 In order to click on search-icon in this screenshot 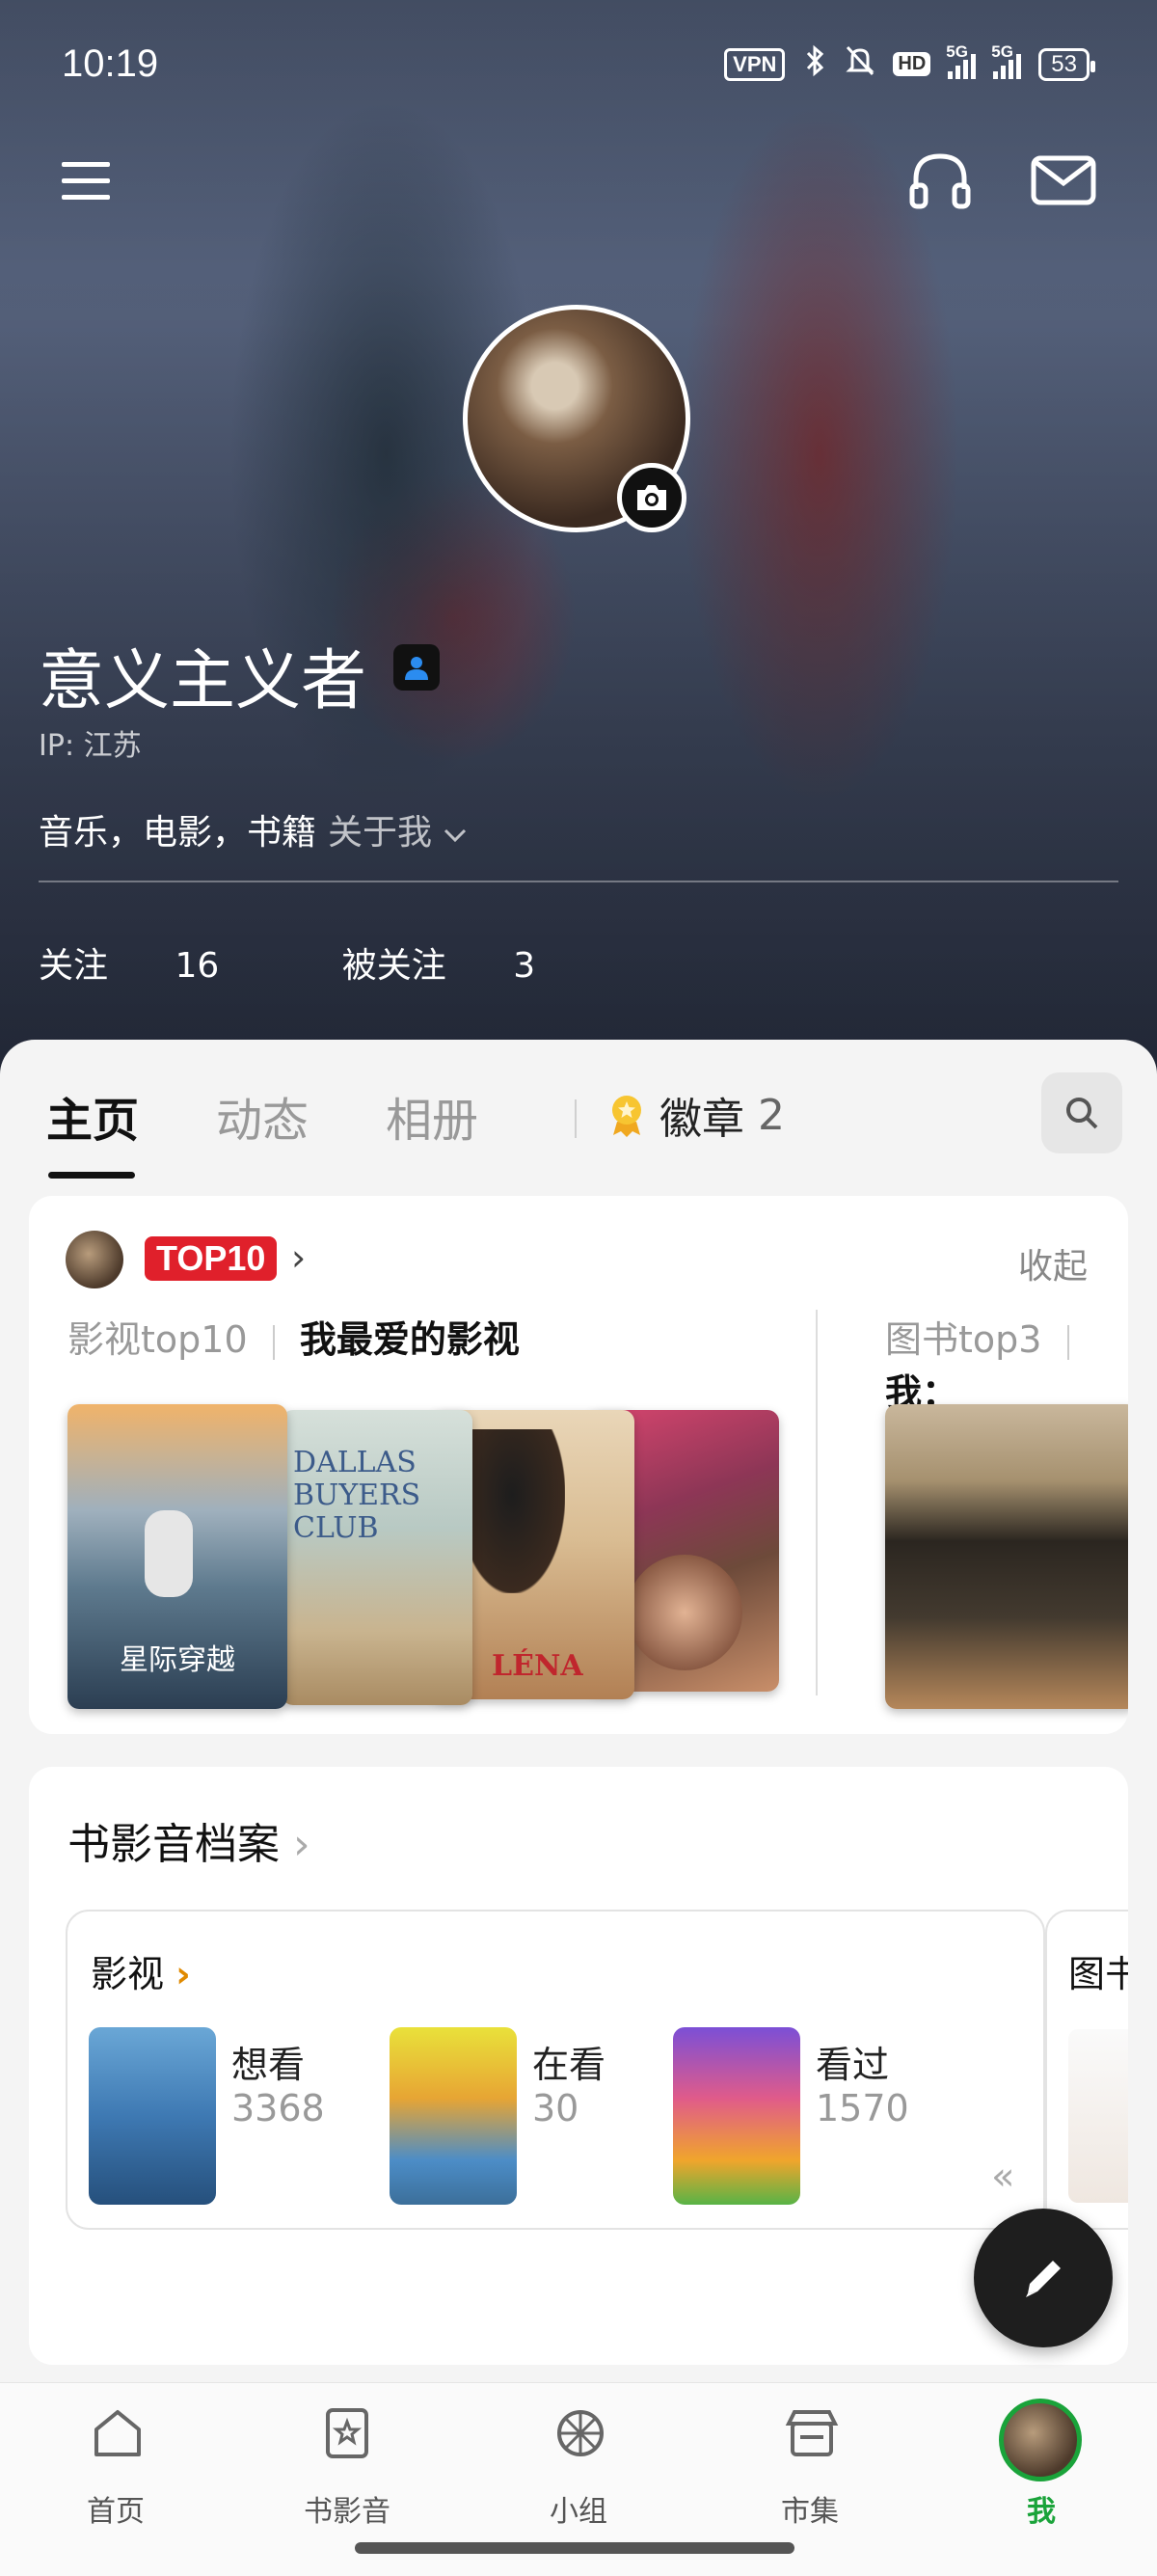, I will do `click(1082, 1113)`.